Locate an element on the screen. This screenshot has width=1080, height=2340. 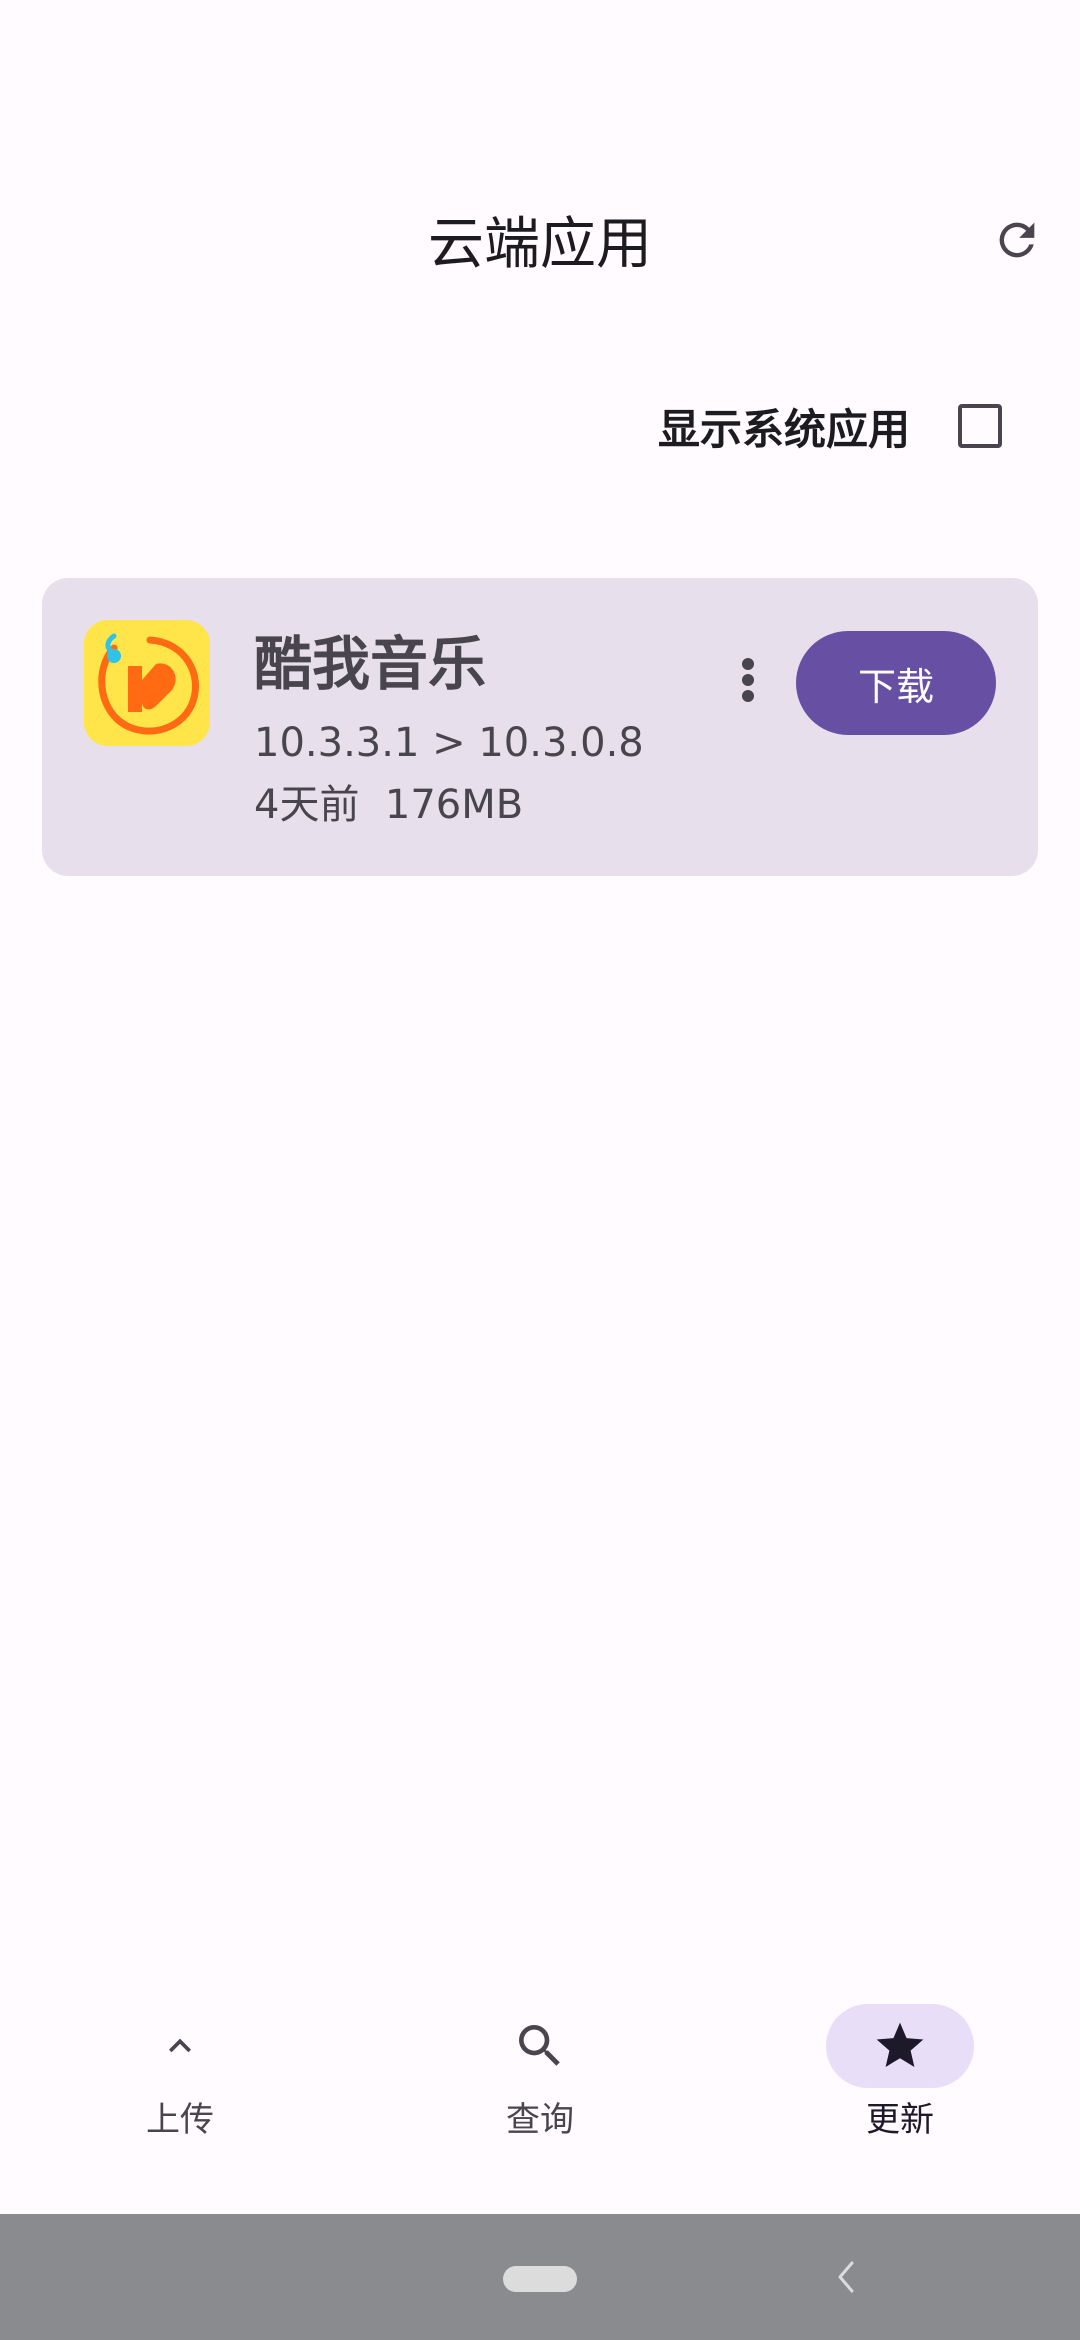
show-system-apps-checkbox is located at coordinates (980, 426).